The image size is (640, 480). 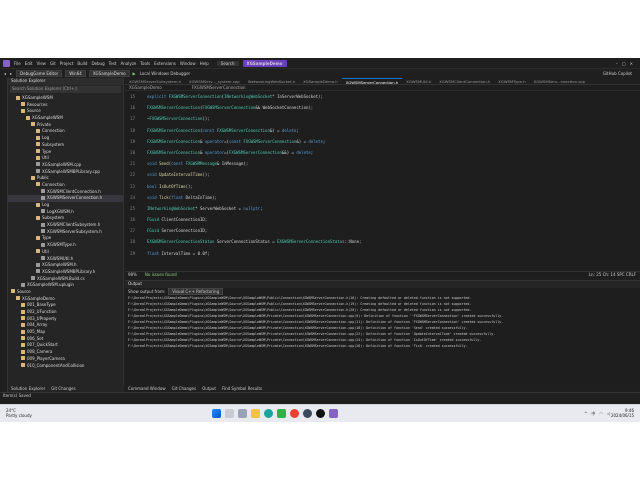 I want to click on tree-node: XGWSMClientConnection.h, so click(x=65, y=192).